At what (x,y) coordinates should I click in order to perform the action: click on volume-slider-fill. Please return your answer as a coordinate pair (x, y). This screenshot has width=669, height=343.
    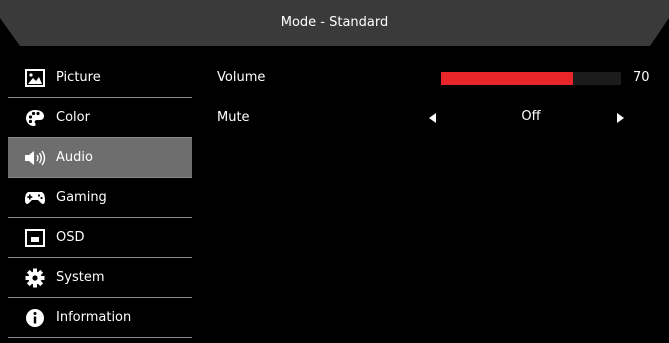
    Looking at the image, I should click on (507, 78).